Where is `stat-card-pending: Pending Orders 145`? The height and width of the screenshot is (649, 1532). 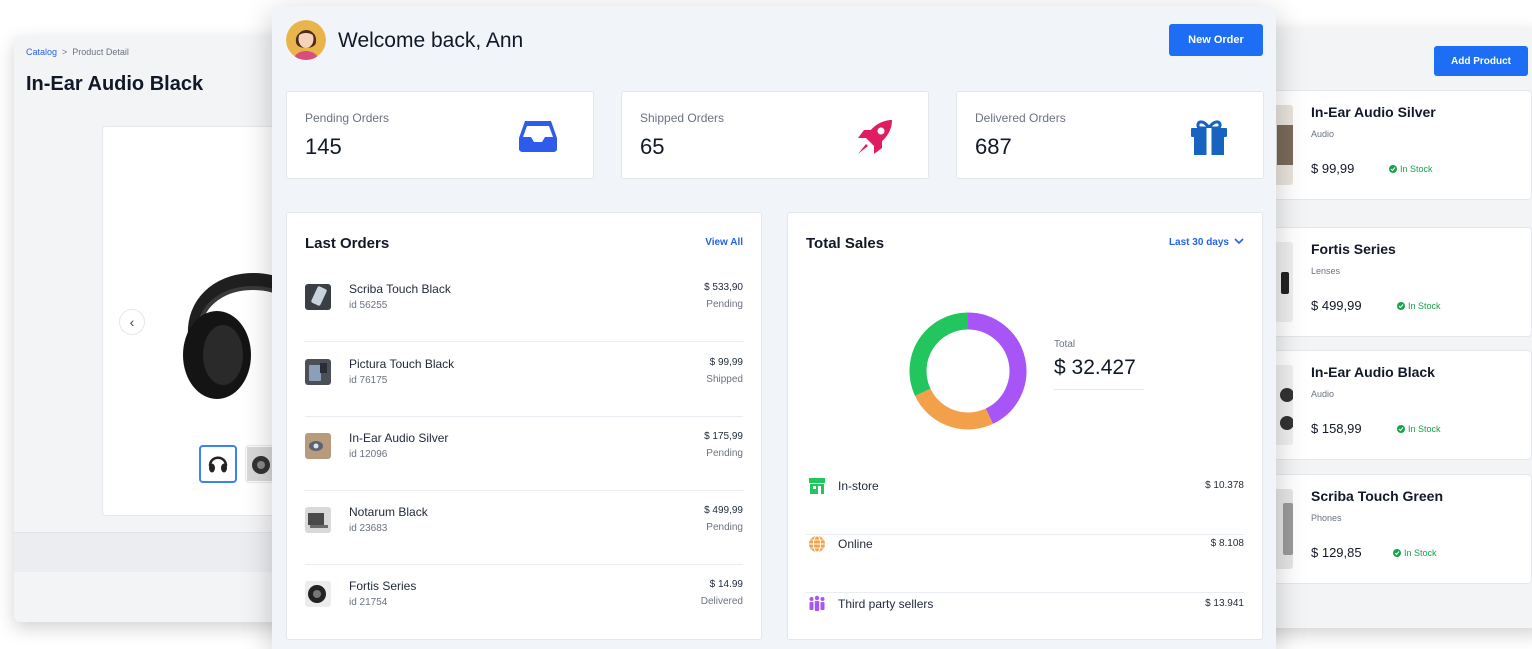 stat-card-pending: Pending Orders 145 is located at coordinates (440, 135).